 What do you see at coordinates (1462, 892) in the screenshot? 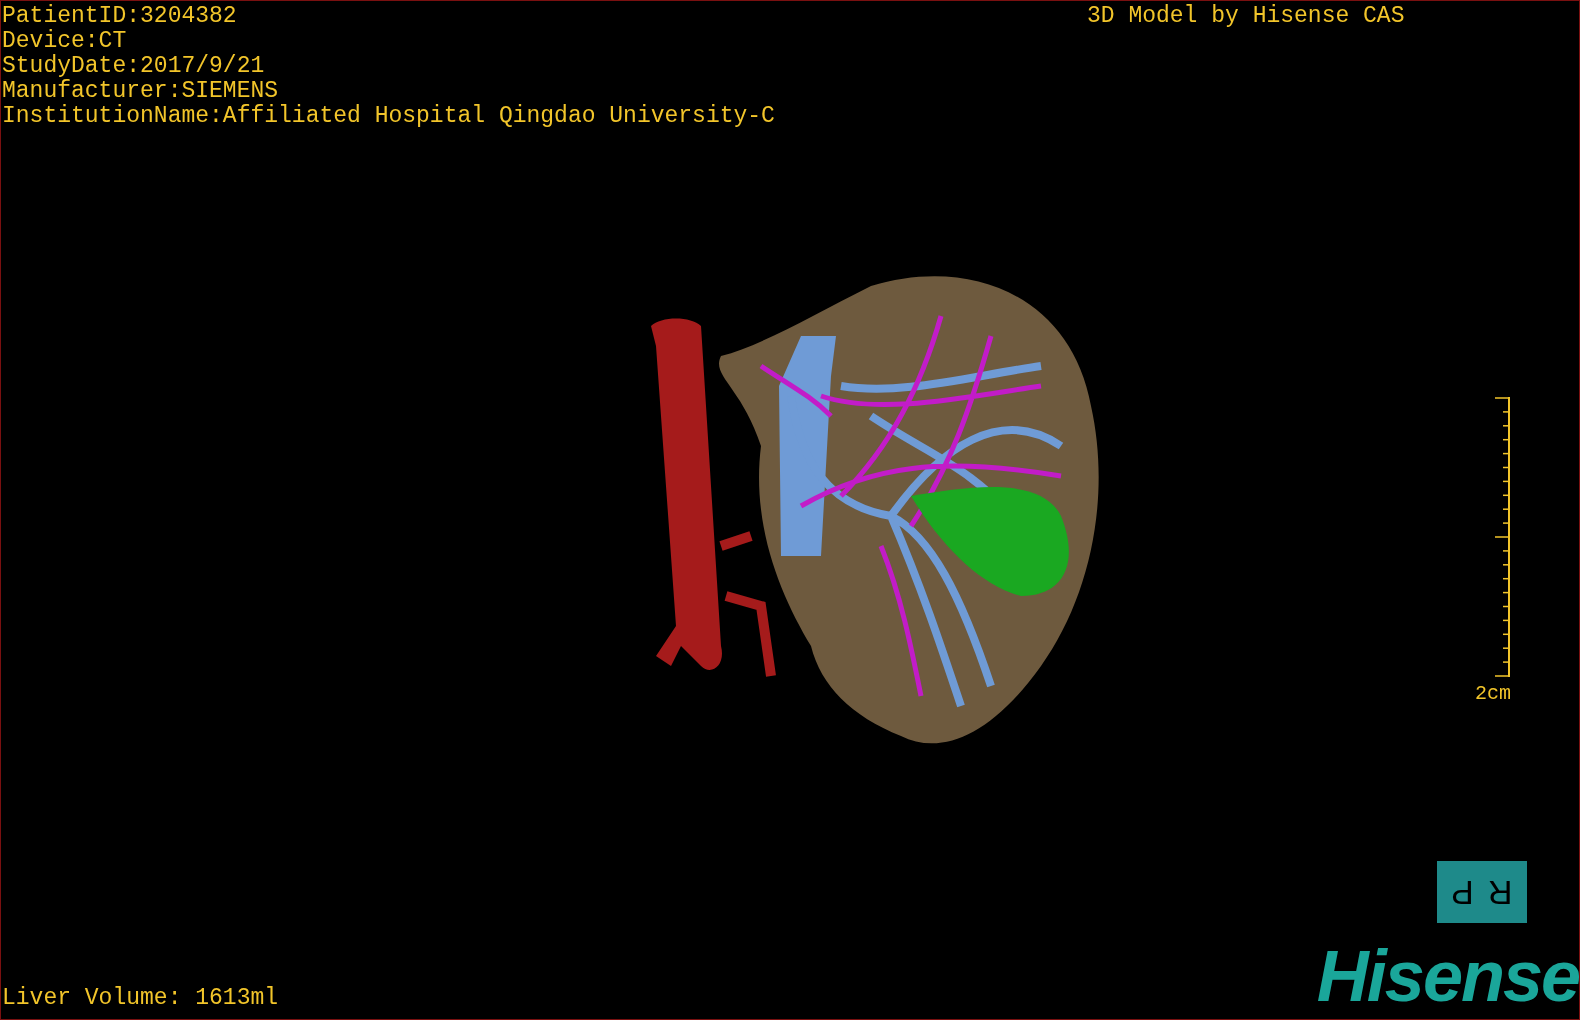
I see `orientation-letter: P` at bounding box center [1462, 892].